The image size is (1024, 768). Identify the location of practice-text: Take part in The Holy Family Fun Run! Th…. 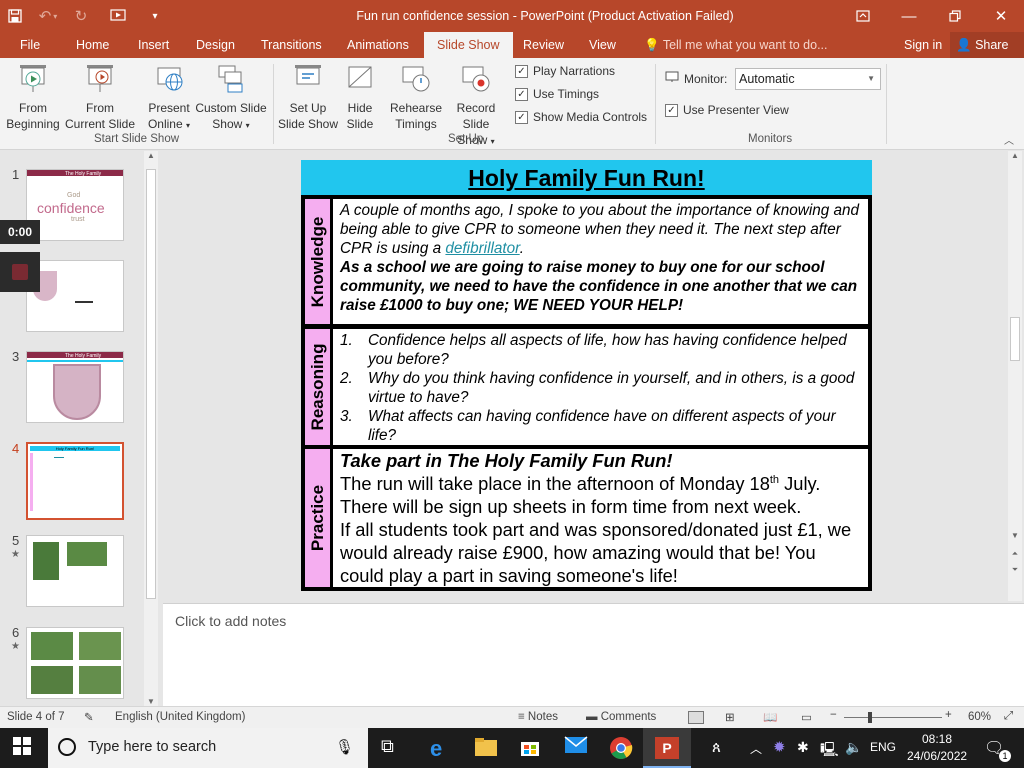
(602, 518).